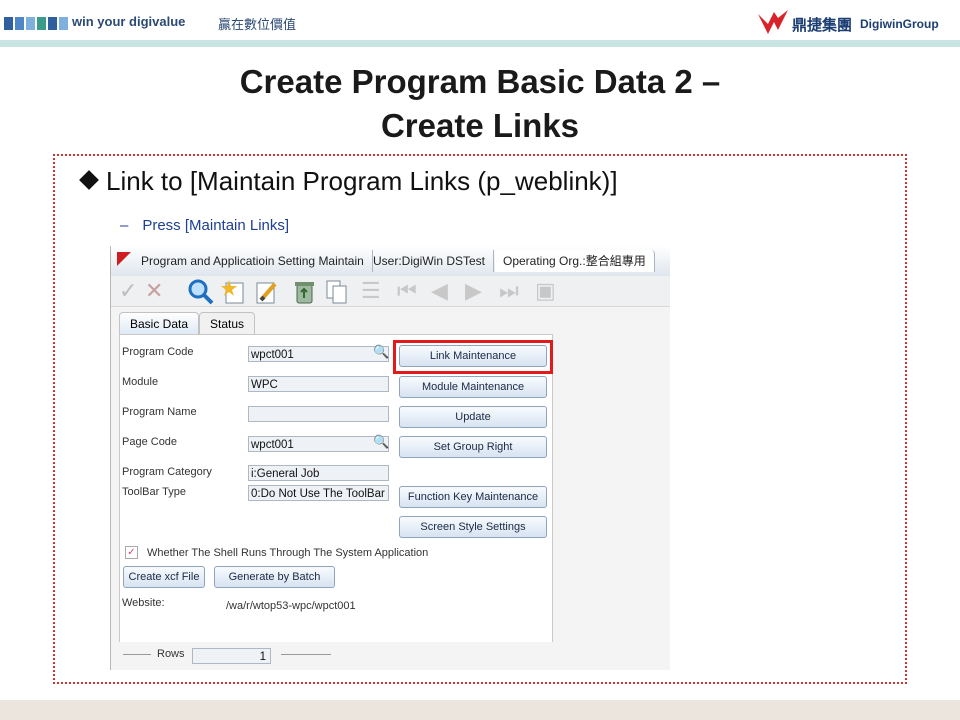 This screenshot has height=720, width=960. Describe the element at coordinates (124, 259) in the screenshot. I see `app-corner-marker` at that location.